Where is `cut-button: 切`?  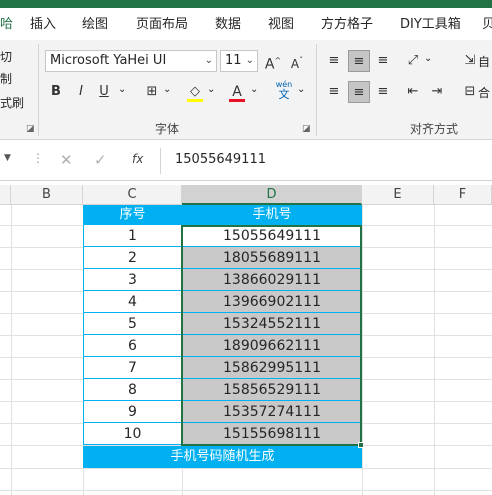 cut-button: 切 is located at coordinates (6, 56).